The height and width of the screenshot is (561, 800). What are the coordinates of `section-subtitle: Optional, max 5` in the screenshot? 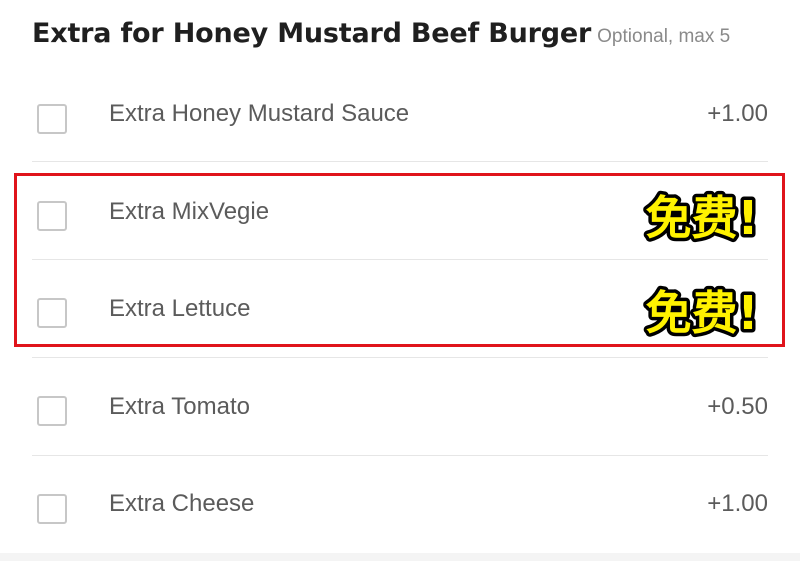 It's located at (664, 36).